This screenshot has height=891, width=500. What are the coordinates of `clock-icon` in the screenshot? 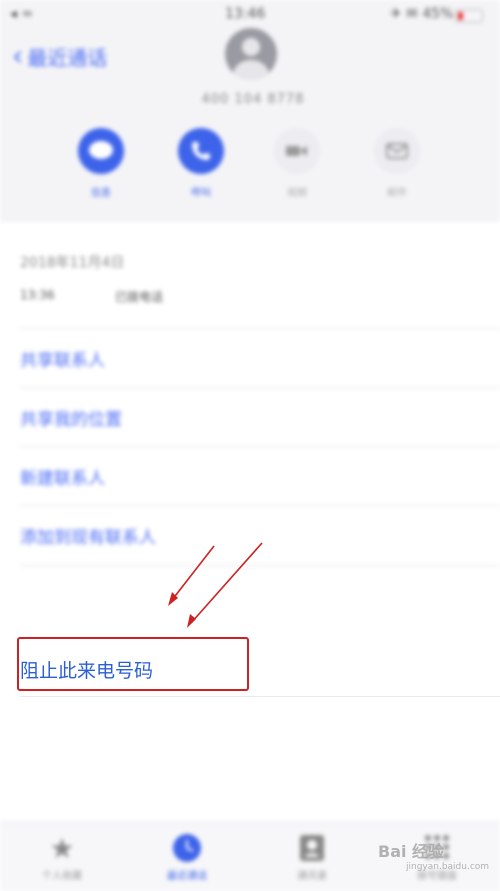 It's located at (187, 848).